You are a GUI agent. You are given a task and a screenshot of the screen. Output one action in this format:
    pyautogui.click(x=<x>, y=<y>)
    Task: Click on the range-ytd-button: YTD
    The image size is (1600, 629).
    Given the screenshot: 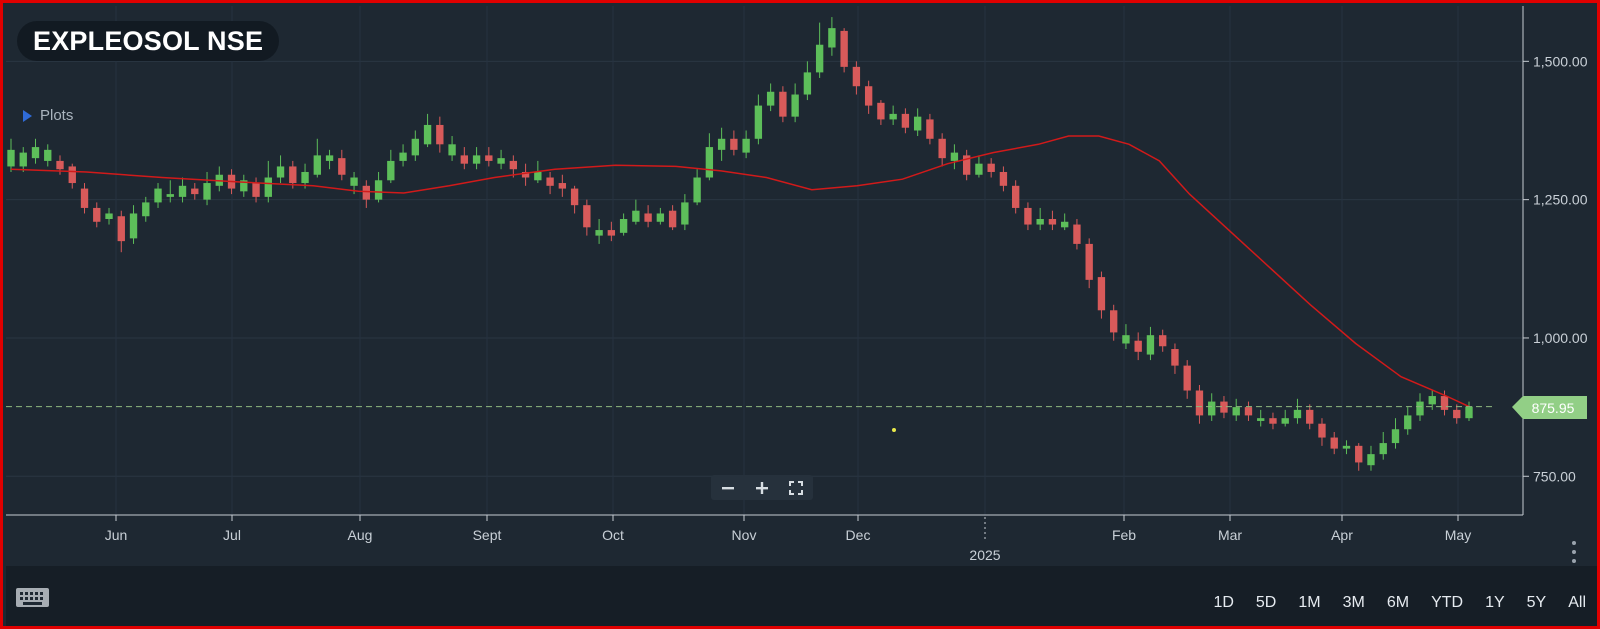 What is the action you would take?
    pyautogui.click(x=1447, y=603)
    